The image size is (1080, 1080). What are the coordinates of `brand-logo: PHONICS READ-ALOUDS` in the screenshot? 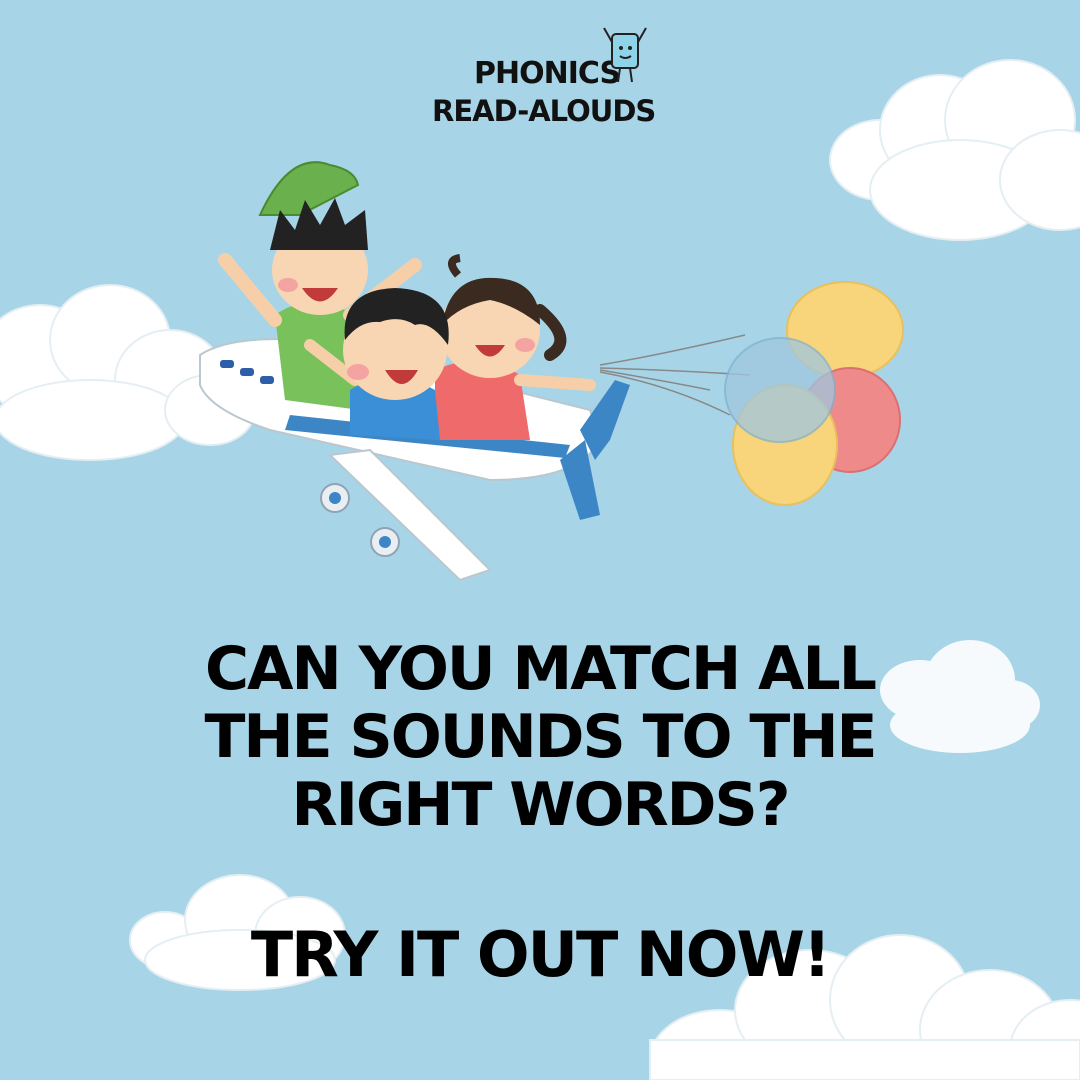 It's located at (545, 77).